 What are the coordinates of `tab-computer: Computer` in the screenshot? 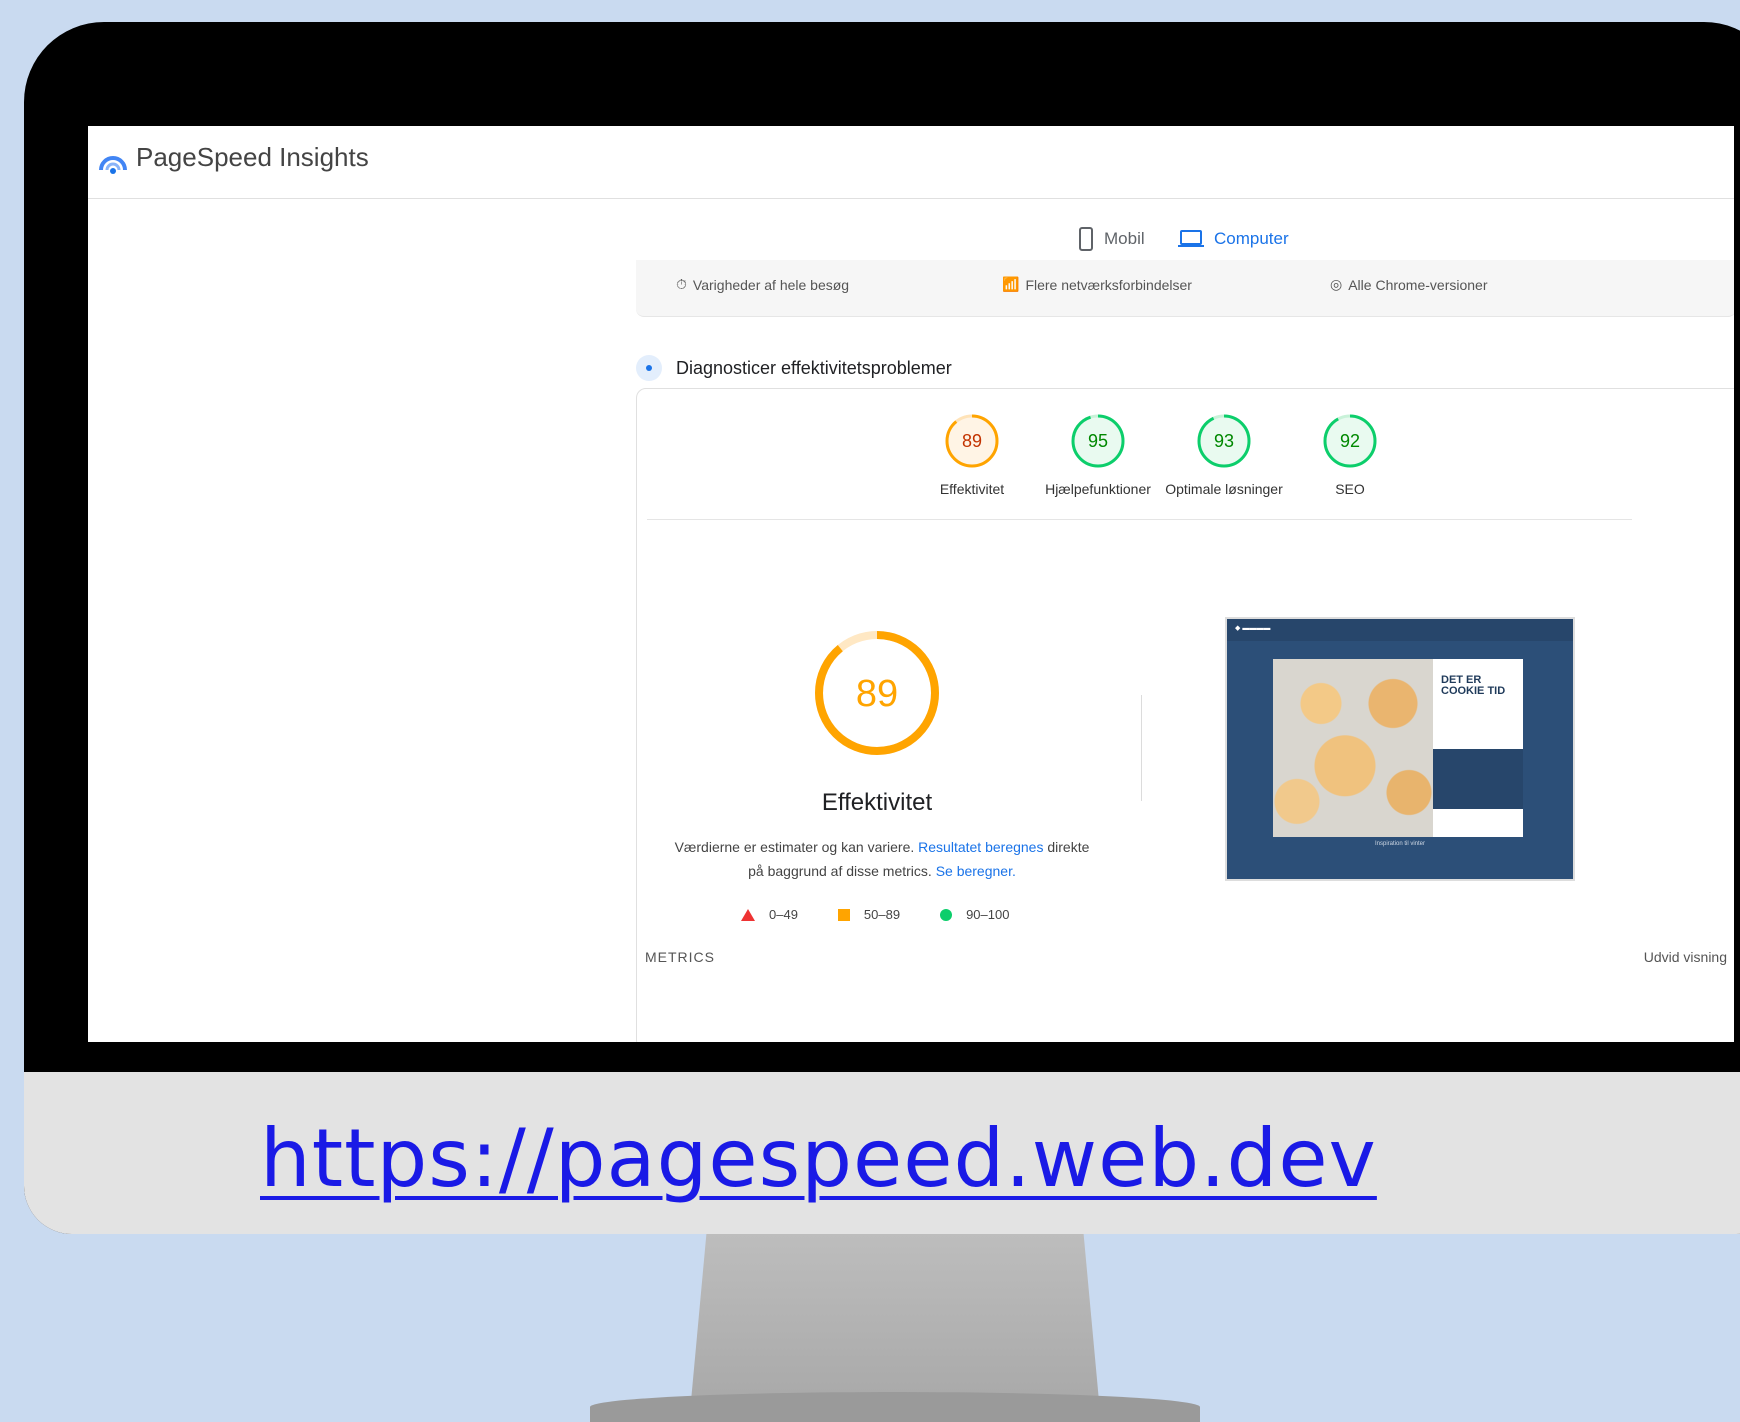 It's located at (1233, 240).